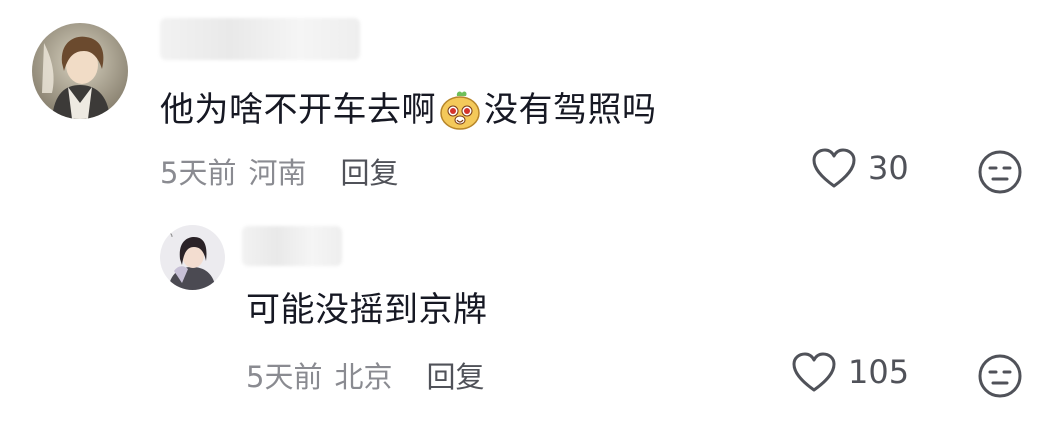 This screenshot has width=1062, height=422. I want to click on commenter-avatar, so click(80, 71).